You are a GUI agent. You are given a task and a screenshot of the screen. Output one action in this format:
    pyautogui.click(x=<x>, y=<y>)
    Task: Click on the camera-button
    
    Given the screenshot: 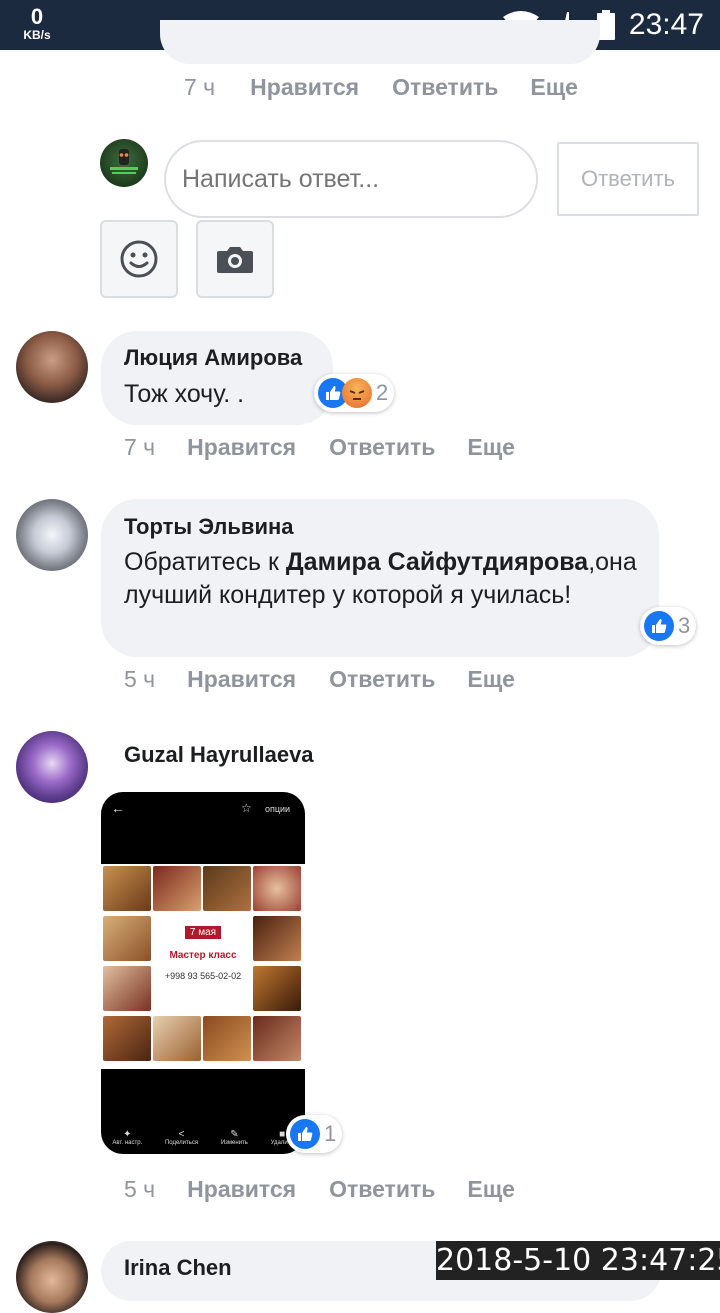 What is the action you would take?
    pyautogui.click(x=235, y=259)
    